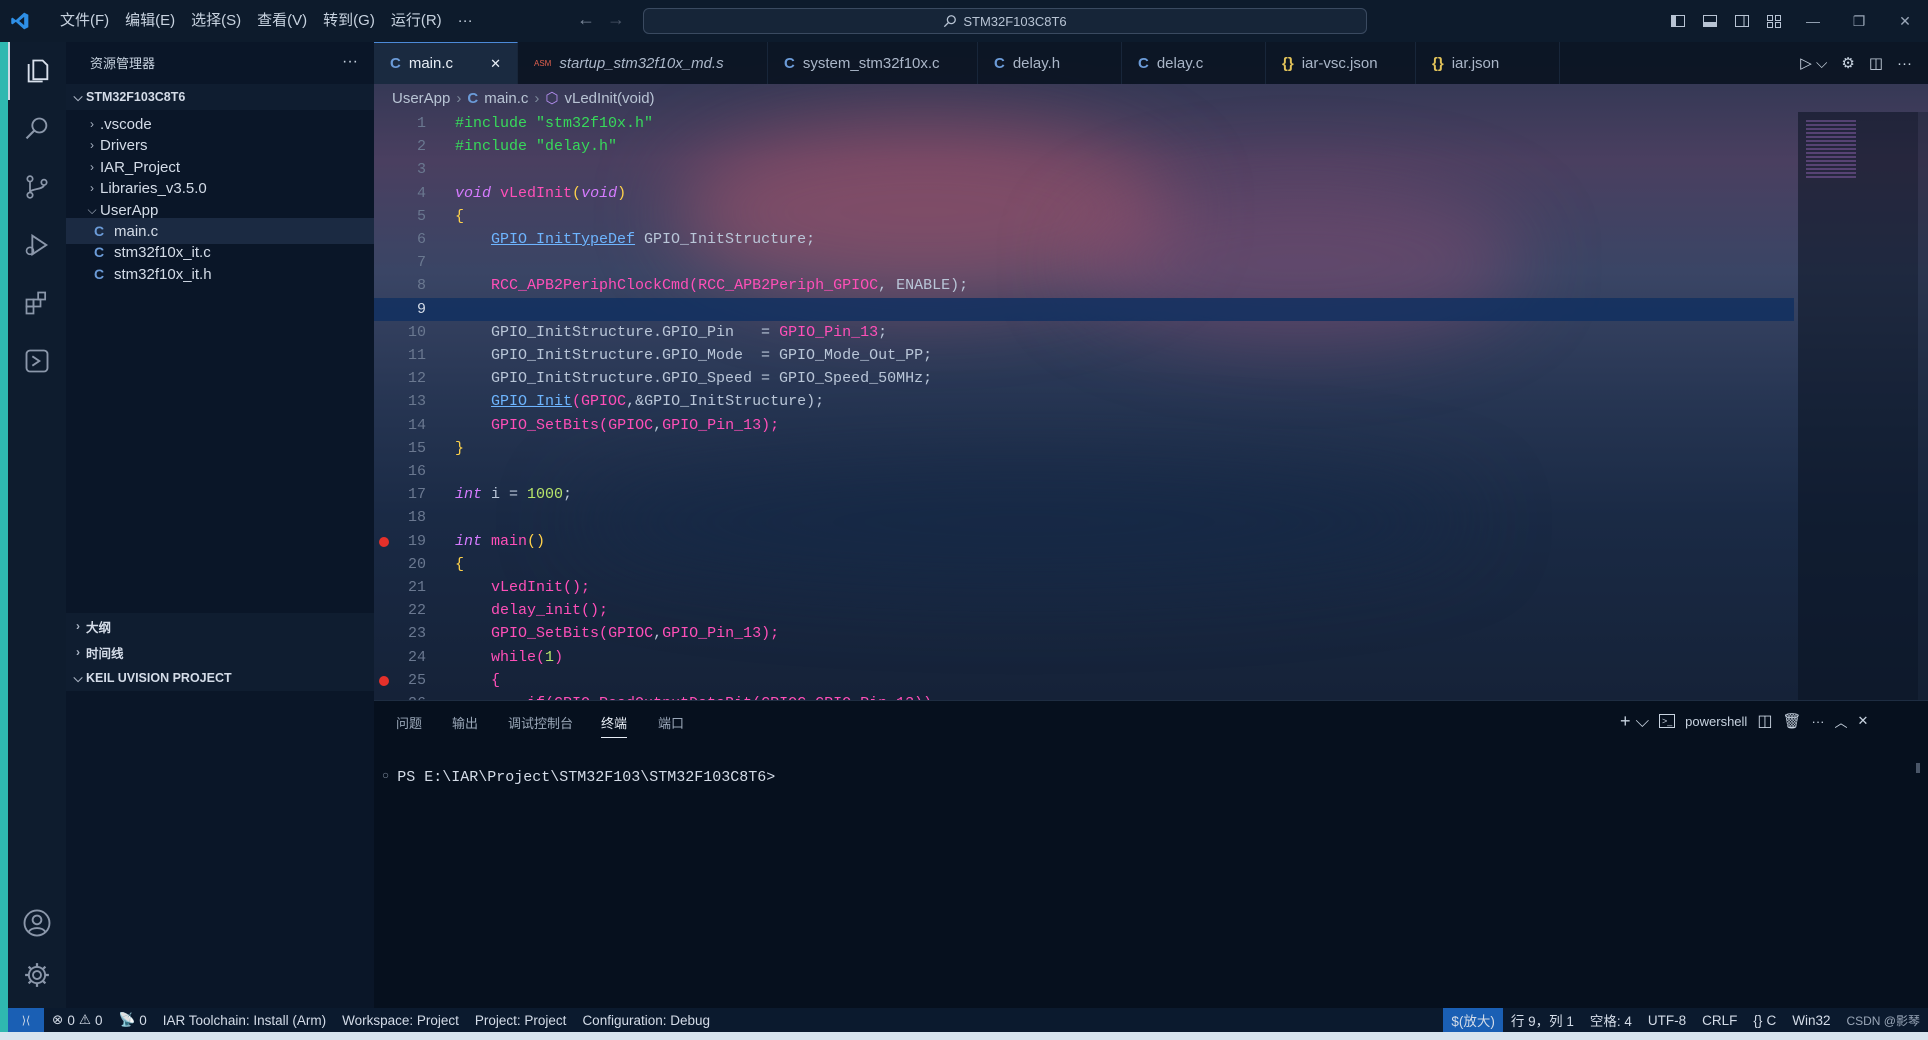 This screenshot has width=1928, height=1040. What do you see at coordinates (1488, 63) in the screenshot?
I see `tab-iar-json: {} iar.json` at bounding box center [1488, 63].